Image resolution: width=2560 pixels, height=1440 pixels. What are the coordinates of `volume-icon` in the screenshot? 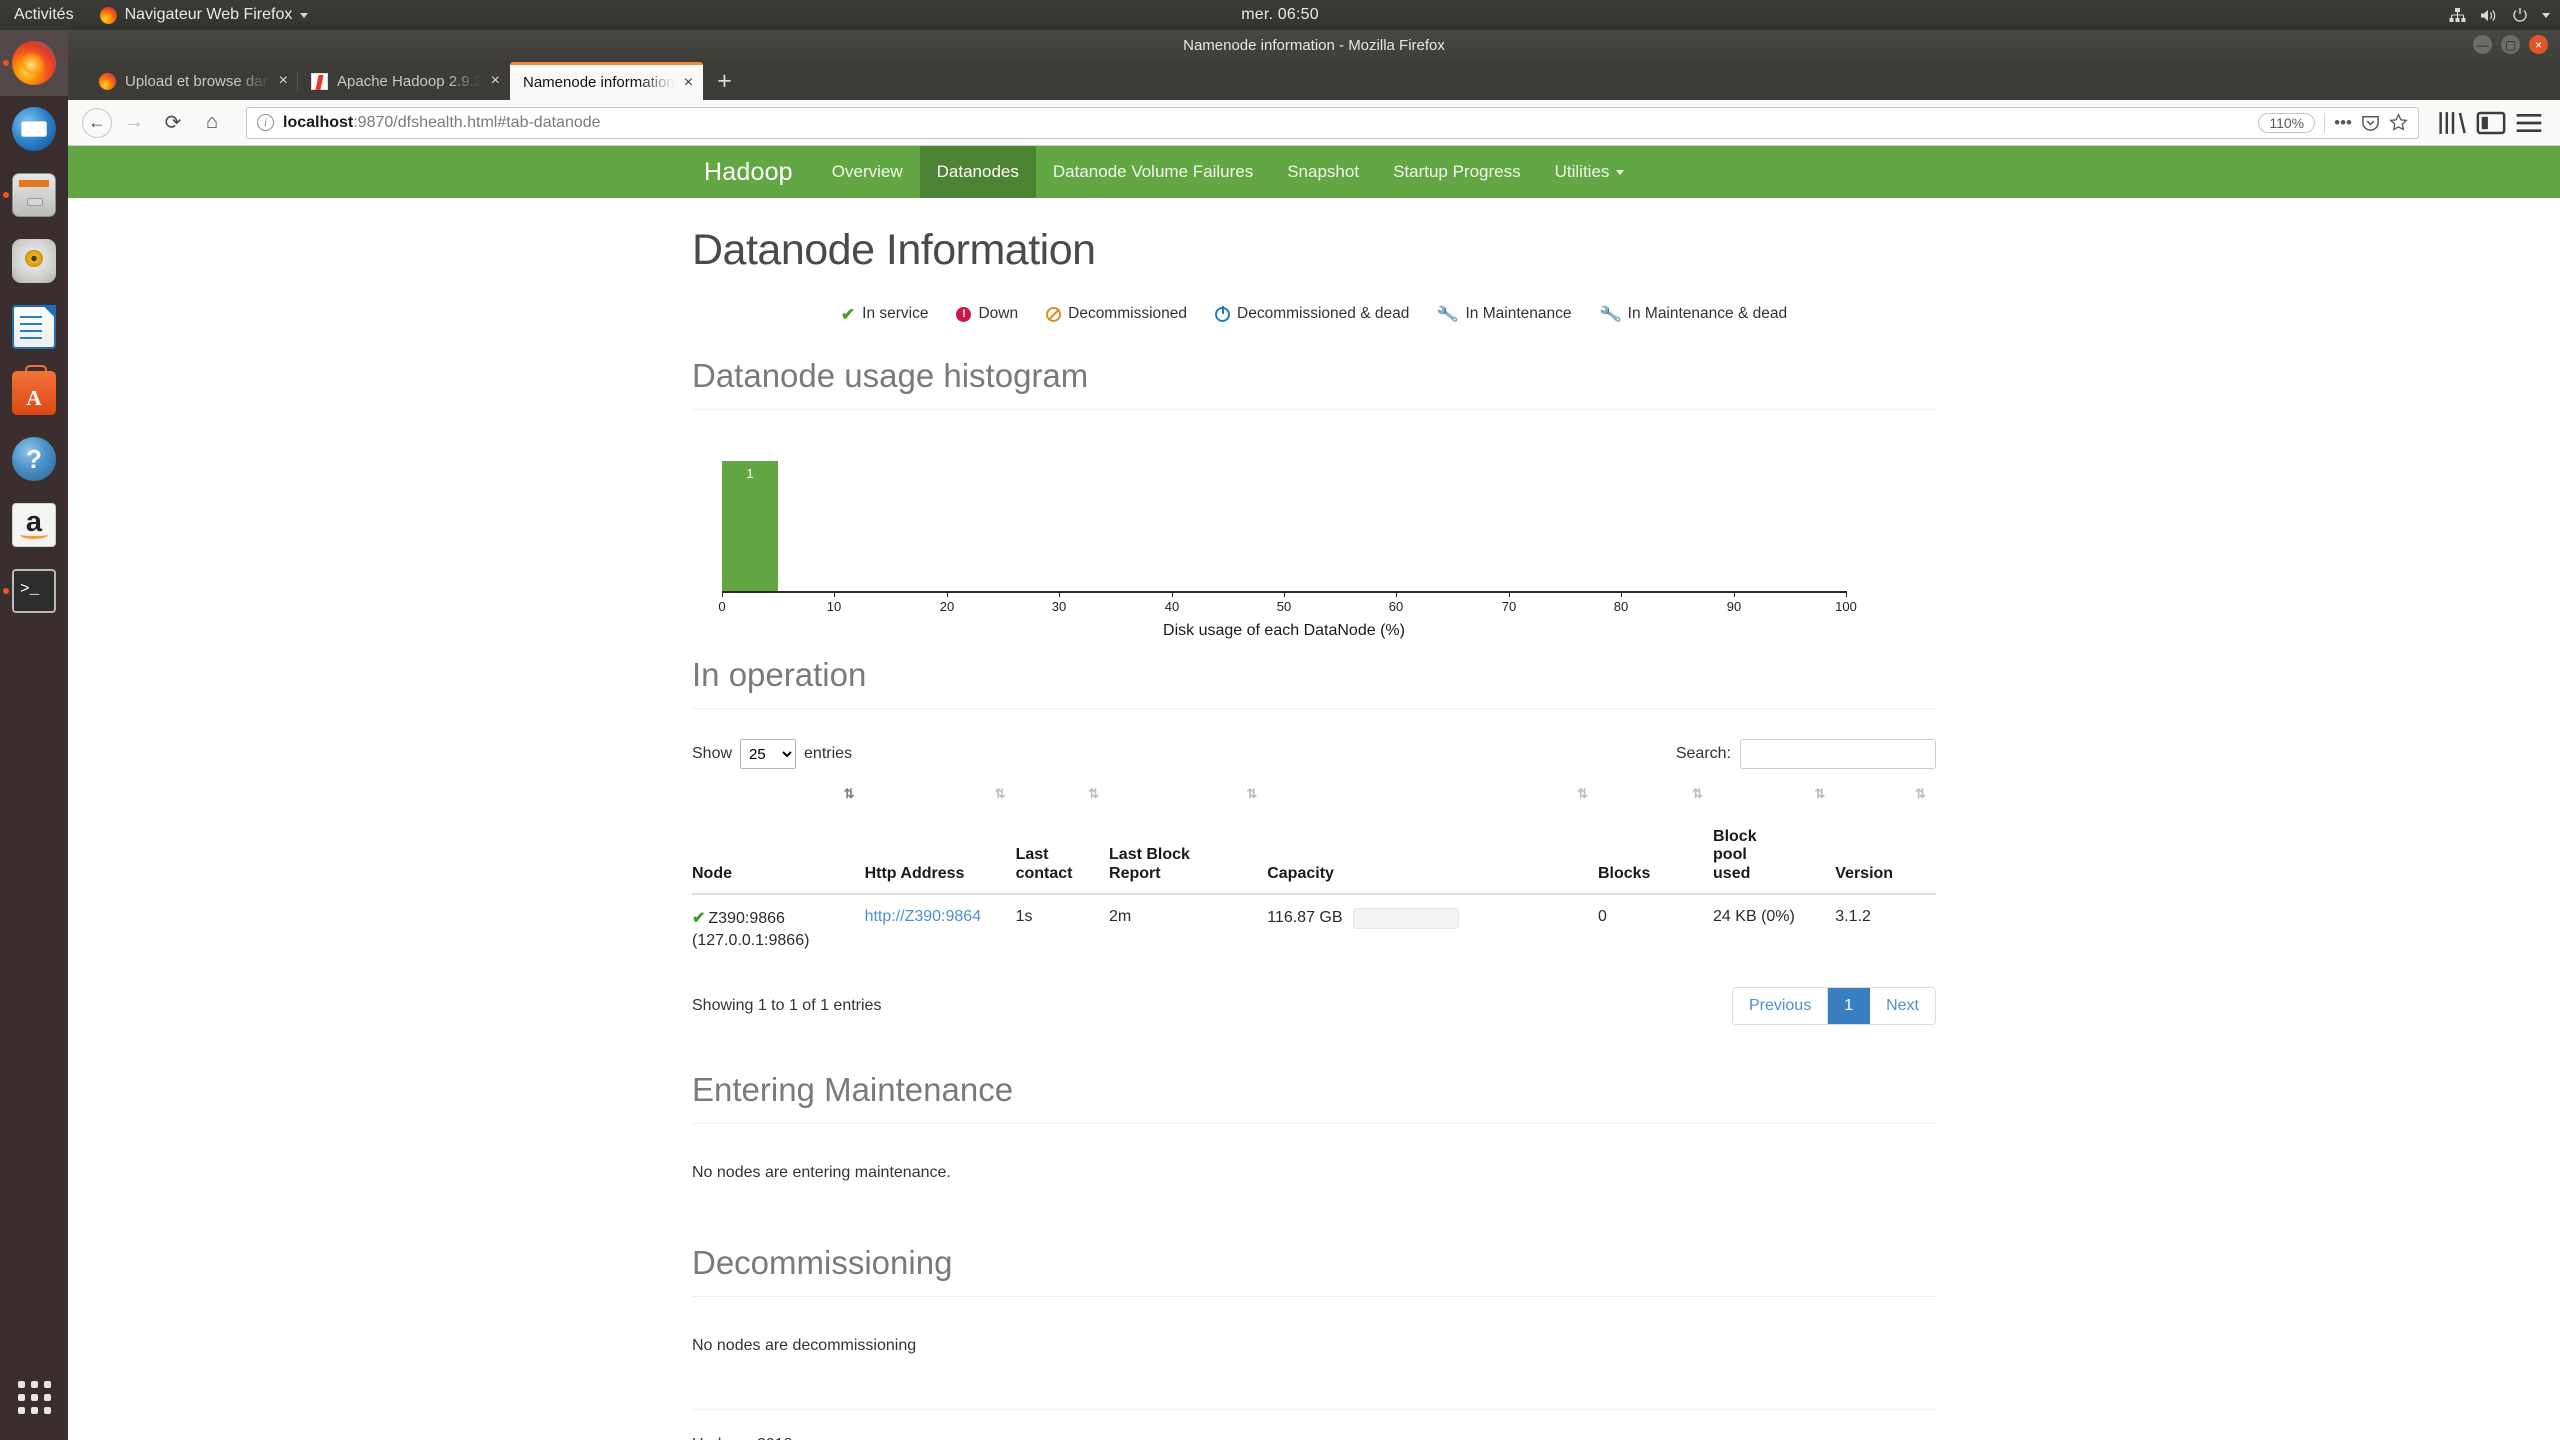 It's located at (2489, 15).